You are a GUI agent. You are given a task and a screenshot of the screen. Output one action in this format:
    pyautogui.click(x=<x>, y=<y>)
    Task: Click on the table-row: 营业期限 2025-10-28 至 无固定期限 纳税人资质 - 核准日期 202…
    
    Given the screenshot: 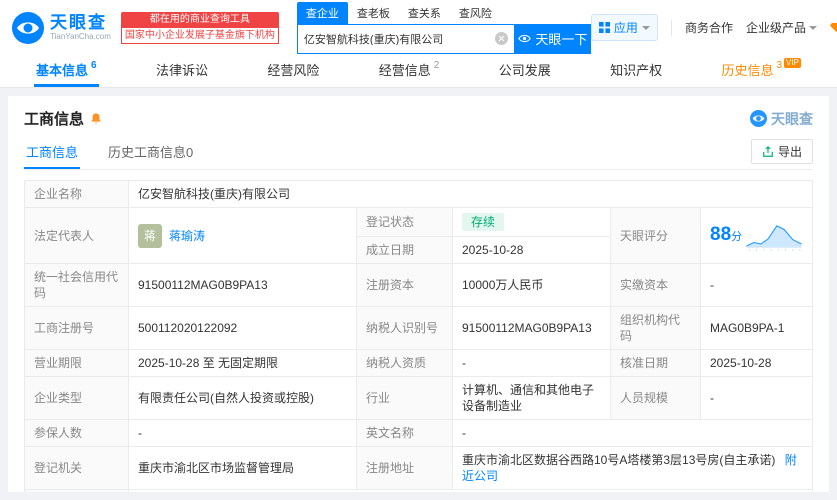 What is the action you would take?
    pyautogui.click(x=418, y=363)
    